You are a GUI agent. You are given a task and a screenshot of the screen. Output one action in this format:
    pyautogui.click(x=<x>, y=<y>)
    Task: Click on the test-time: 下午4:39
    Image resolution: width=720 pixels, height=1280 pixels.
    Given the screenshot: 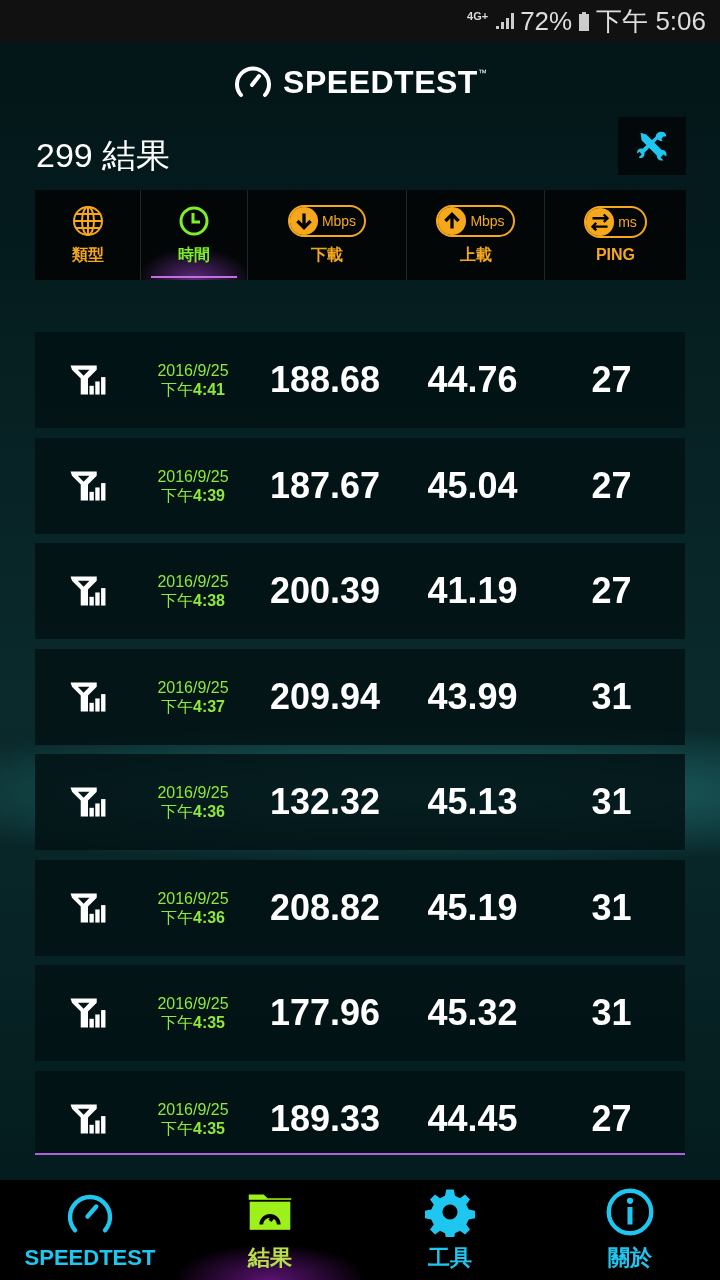 What is the action you would take?
    pyautogui.click(x=193, y=495)
    